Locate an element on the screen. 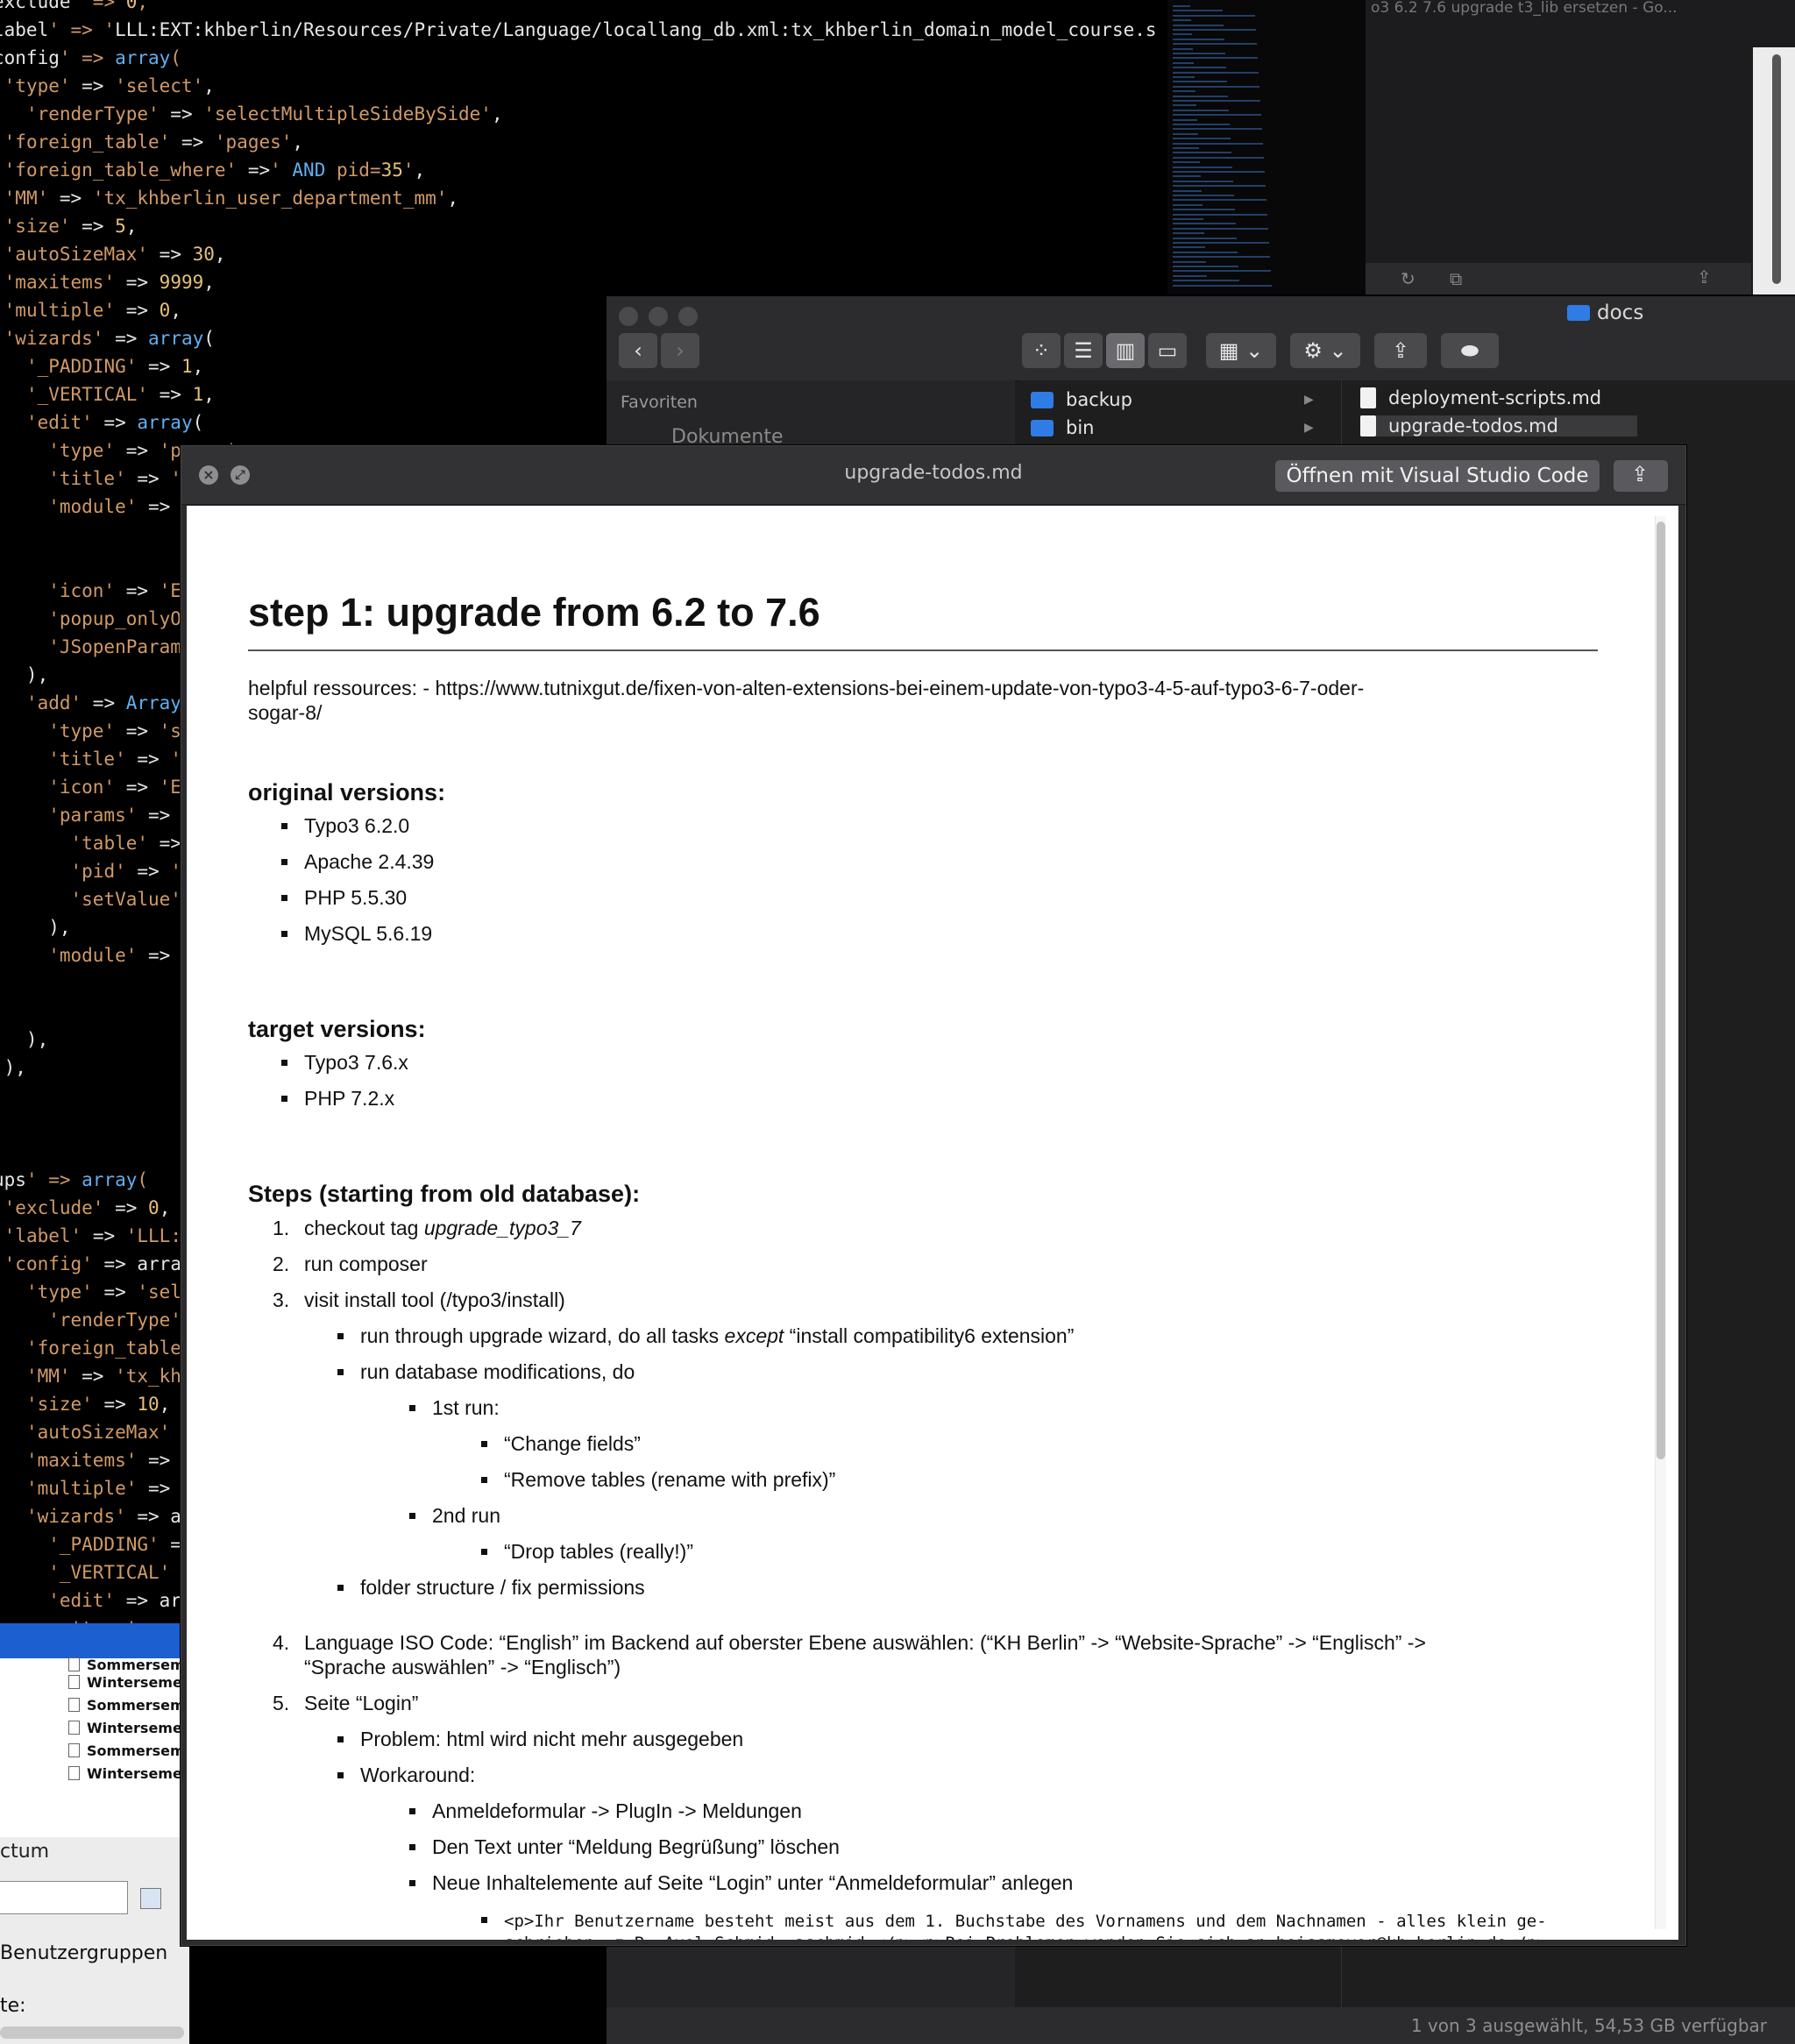 This screenshot has width=1795, height=2044. finder-toolbar: docs ‹ › ⁘ ☰ ▥ ▭ ▦ ⌄ ⚙ ⌄ ⇪ ⬬ is located at coordinates (1201, 338).